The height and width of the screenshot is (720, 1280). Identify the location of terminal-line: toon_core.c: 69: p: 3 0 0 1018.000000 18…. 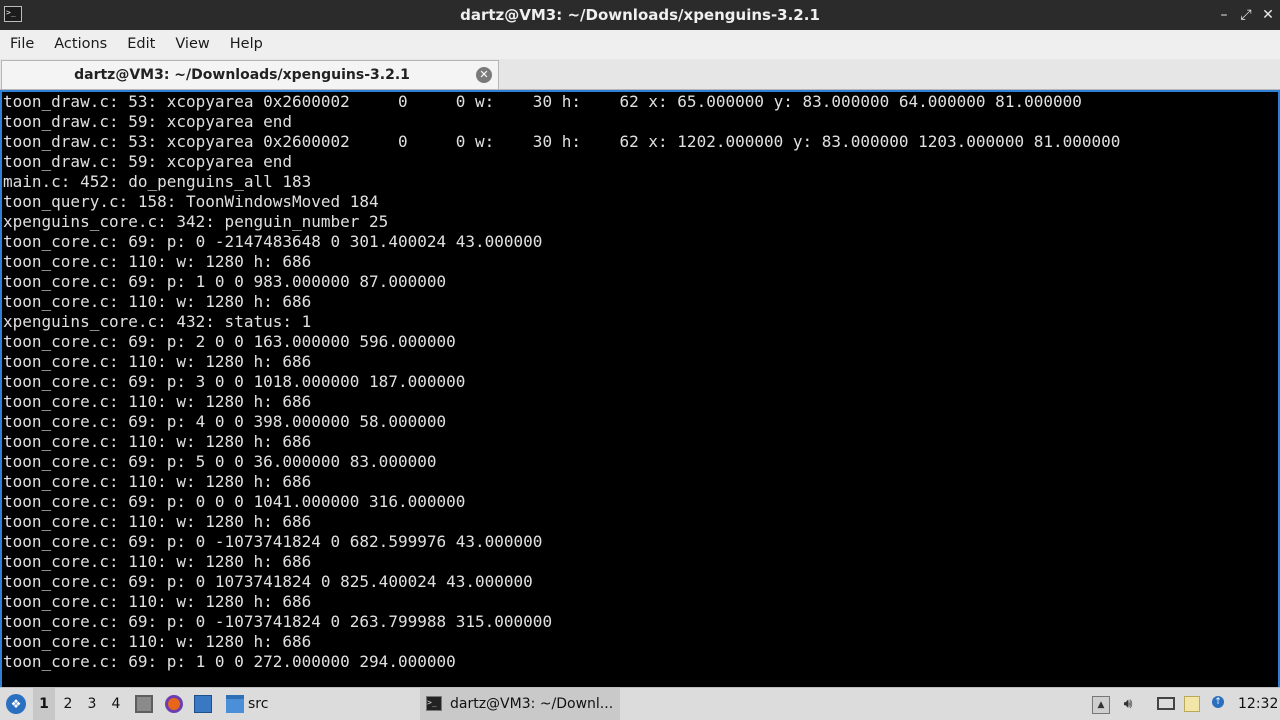
(234, 381).